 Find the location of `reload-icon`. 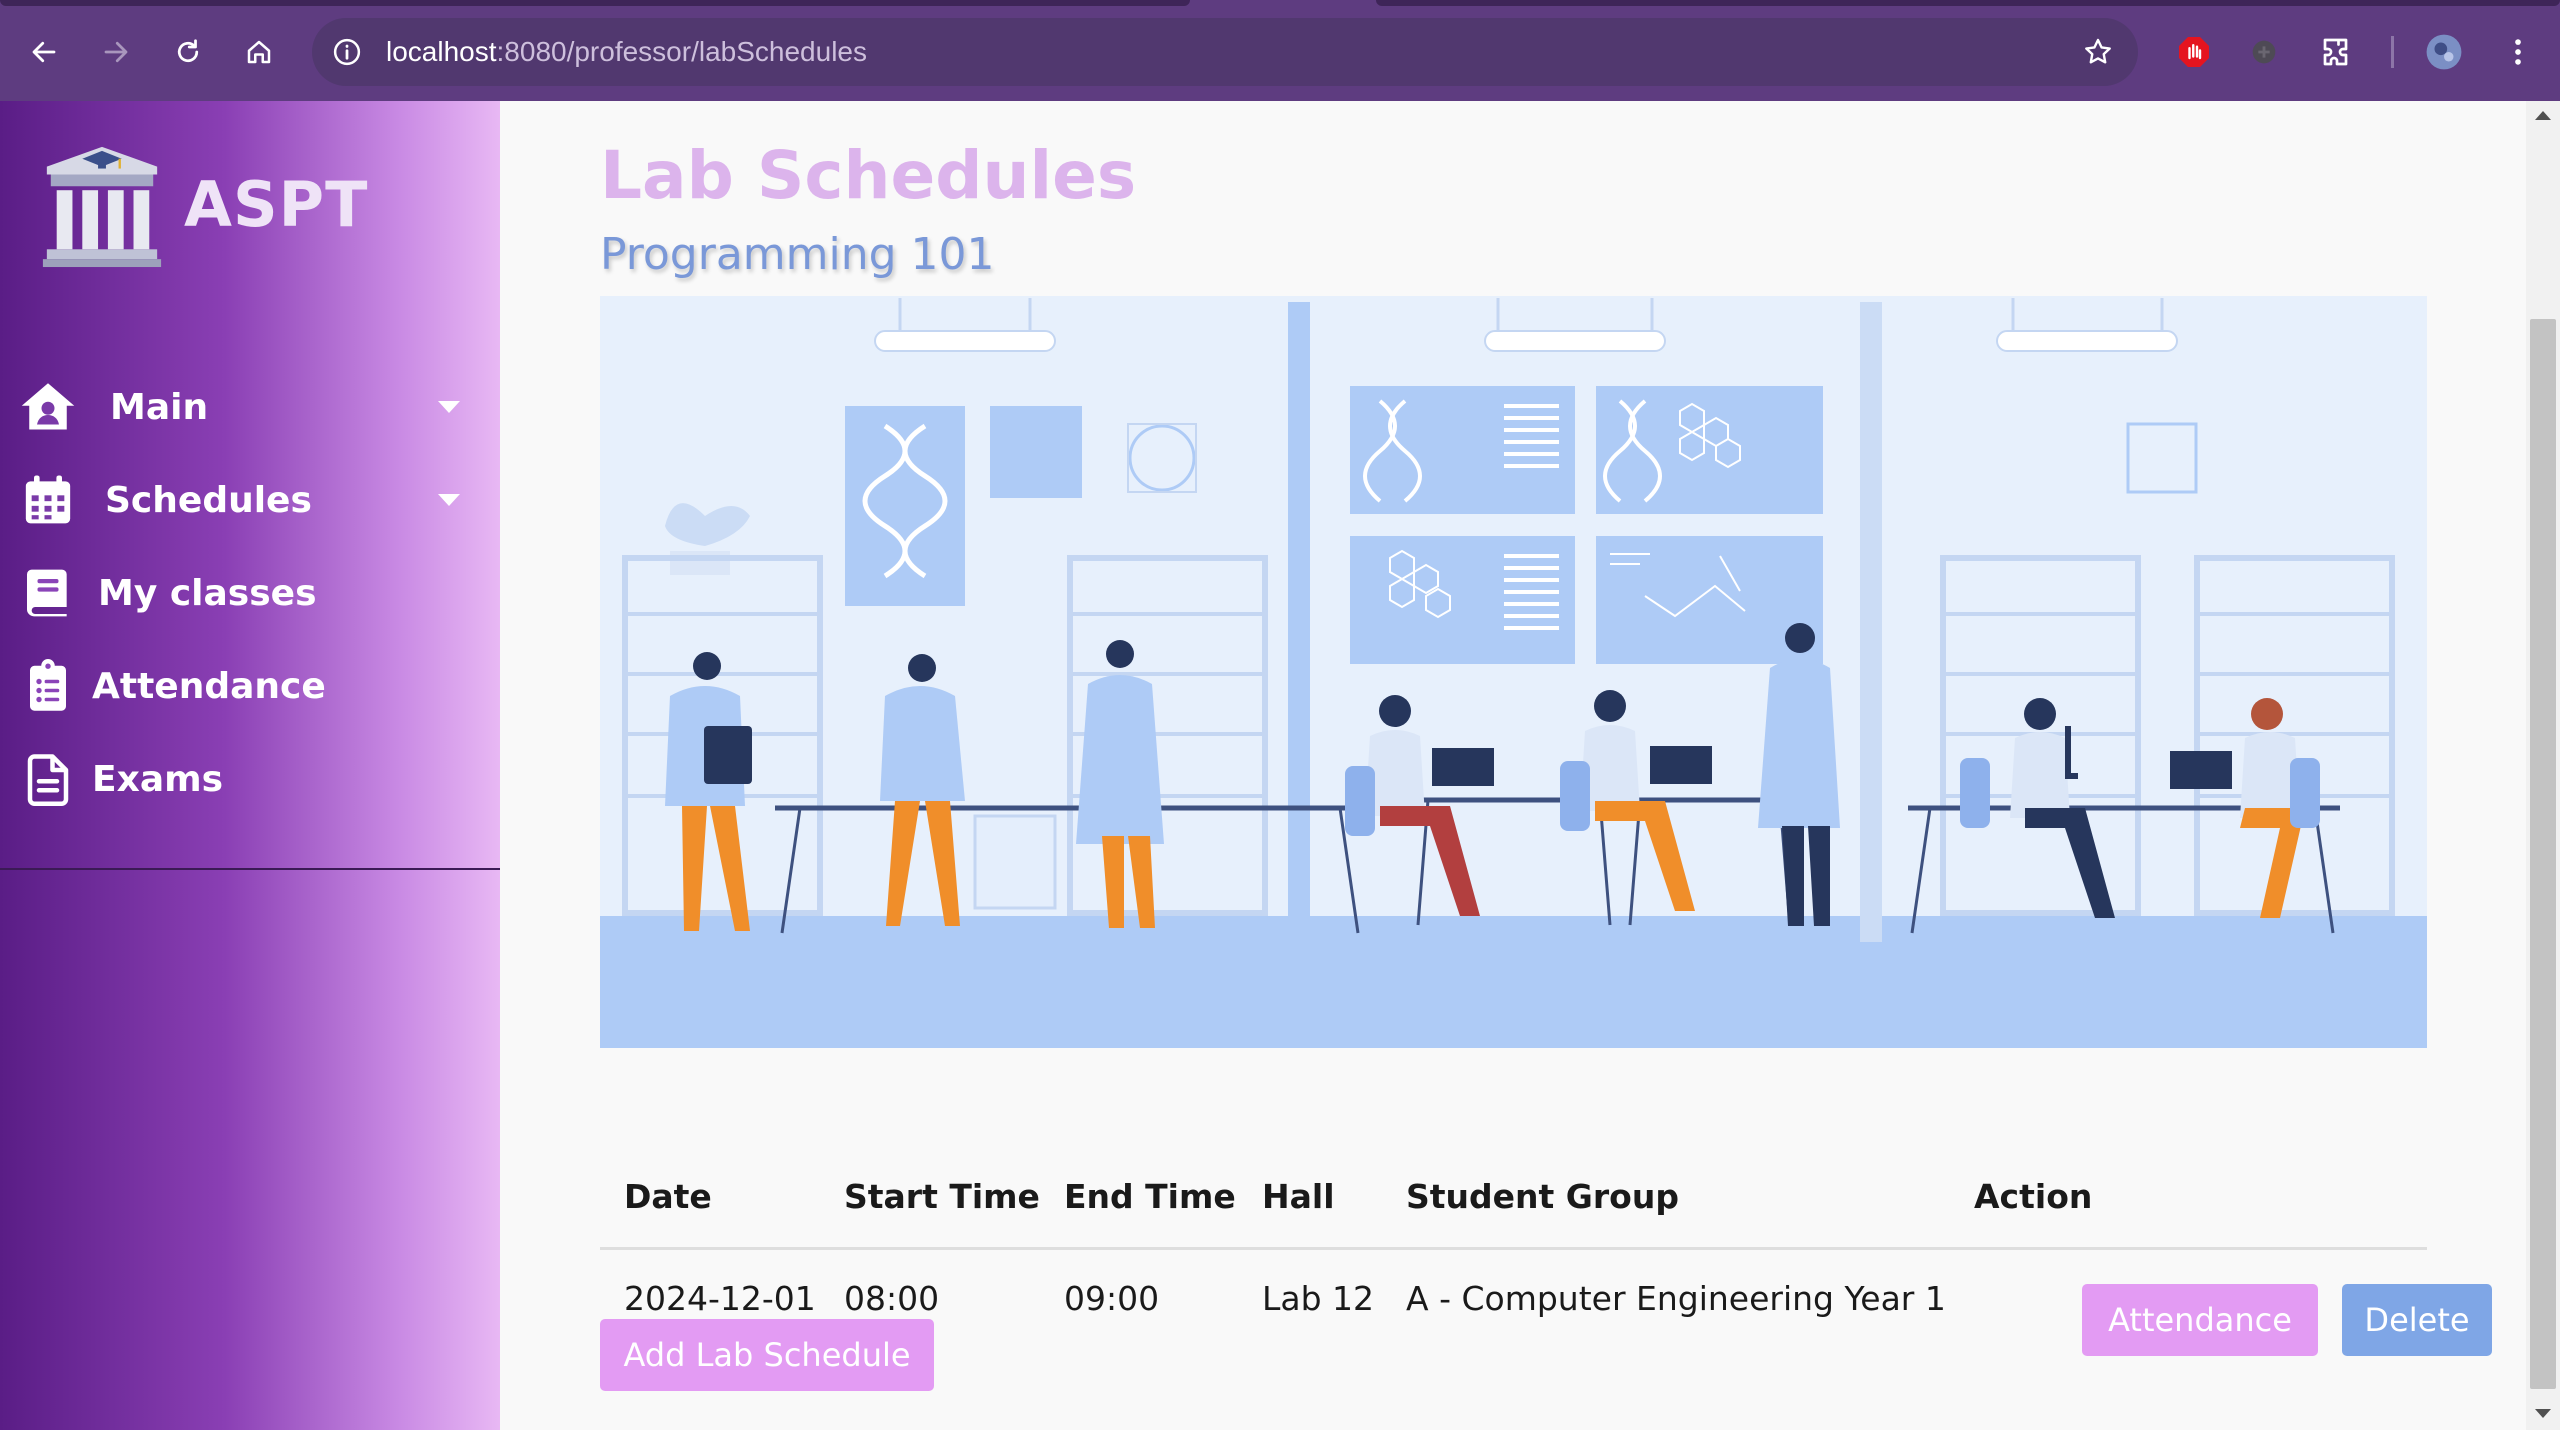

reload-icon is located at coordinates (188, 51).